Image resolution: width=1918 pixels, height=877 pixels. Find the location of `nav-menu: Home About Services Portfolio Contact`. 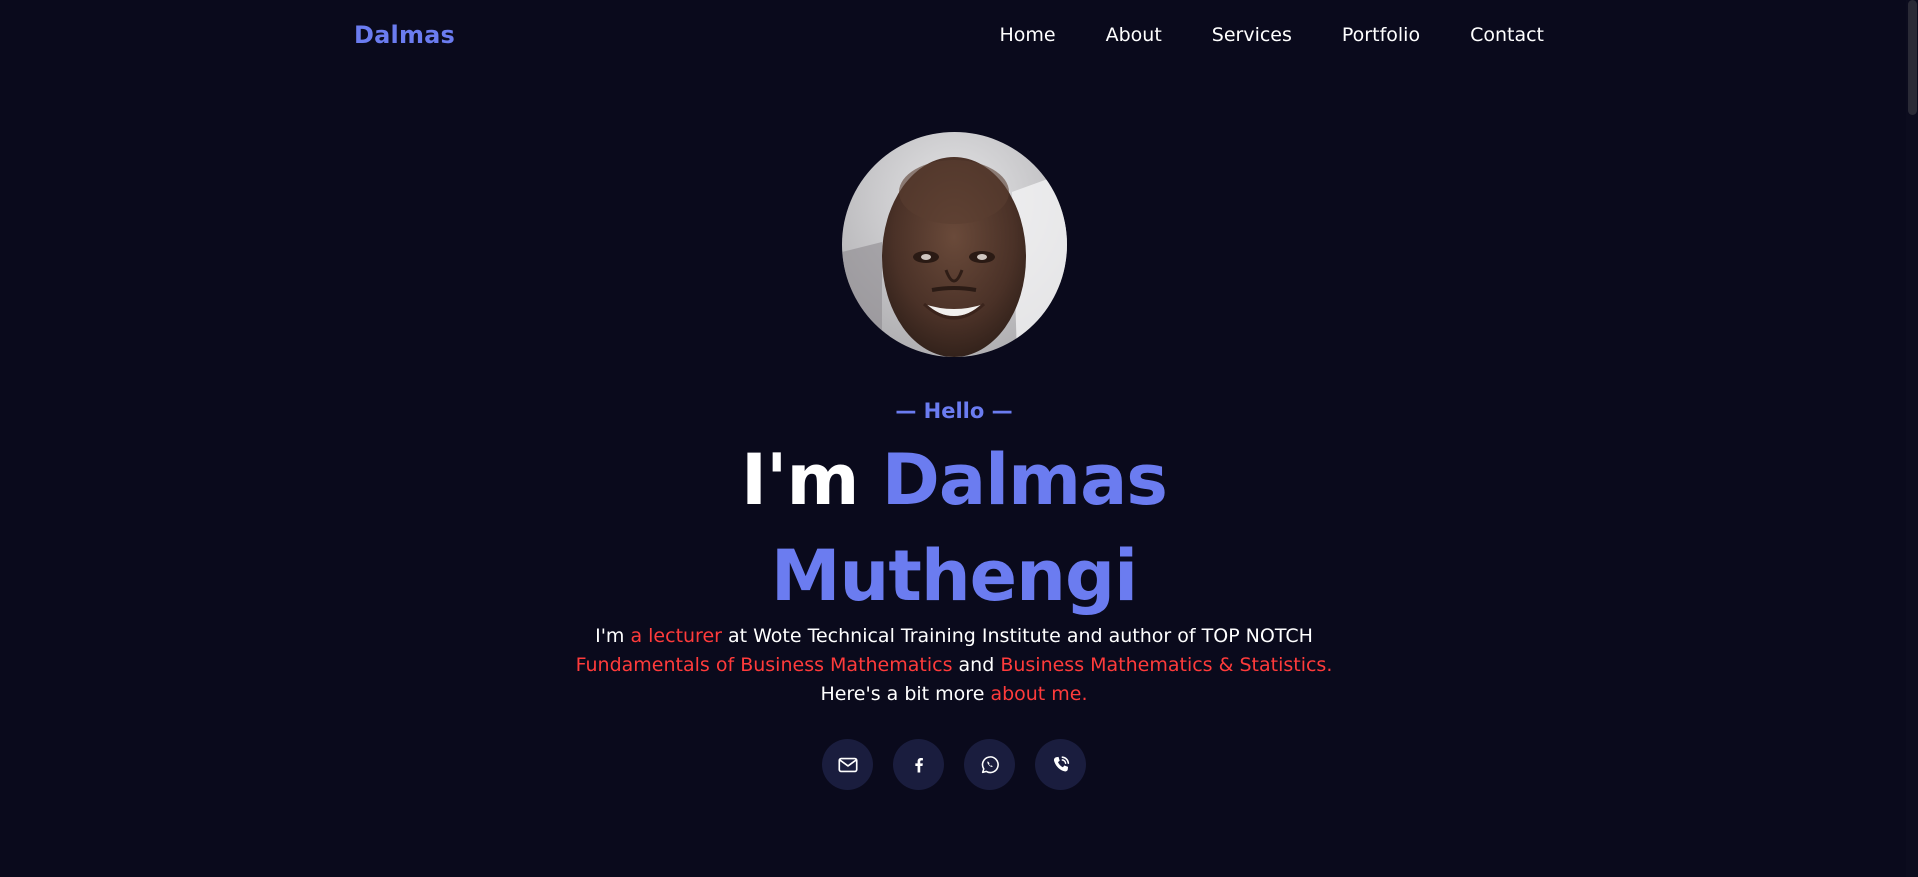

nav-menu: Home About Services Portfolio Contact is located at coordinates (1271, 35).